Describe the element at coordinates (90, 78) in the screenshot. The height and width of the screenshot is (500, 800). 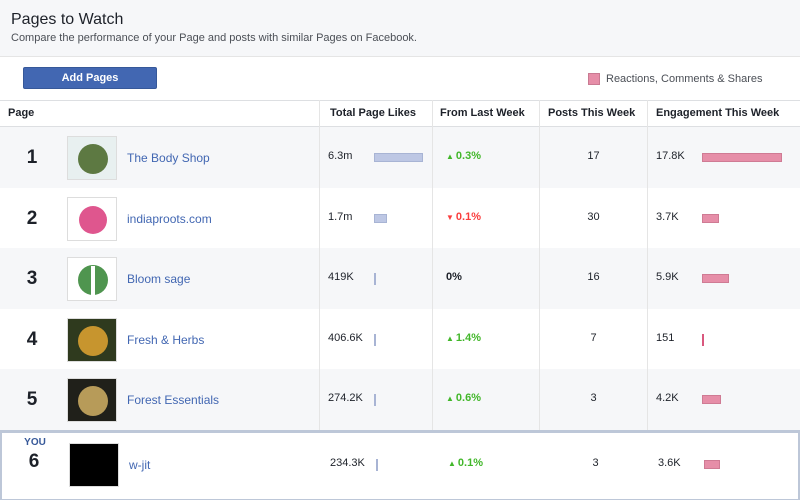
I see `add-pages-button: Add Pages` at that location.